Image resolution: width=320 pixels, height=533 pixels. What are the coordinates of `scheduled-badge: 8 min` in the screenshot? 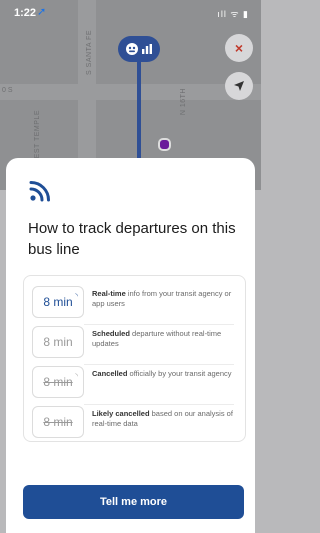 It's located at (58, 342).